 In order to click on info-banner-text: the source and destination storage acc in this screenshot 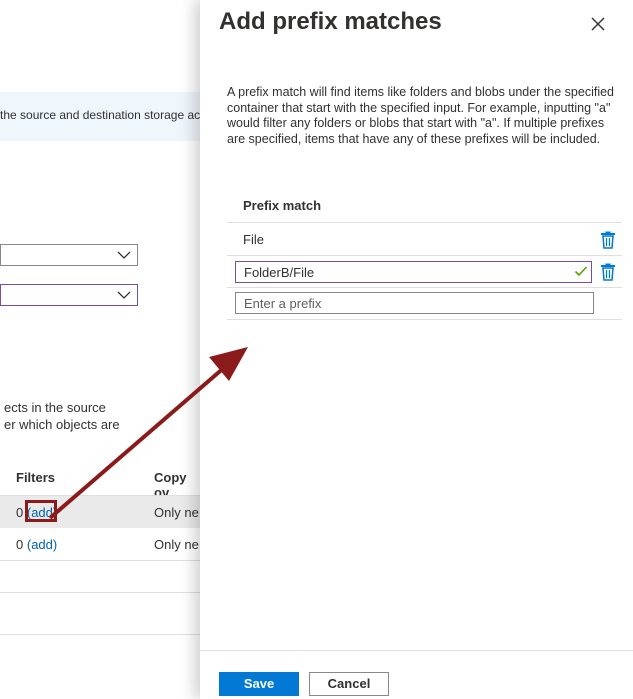, I will do `click(103, 115)`.